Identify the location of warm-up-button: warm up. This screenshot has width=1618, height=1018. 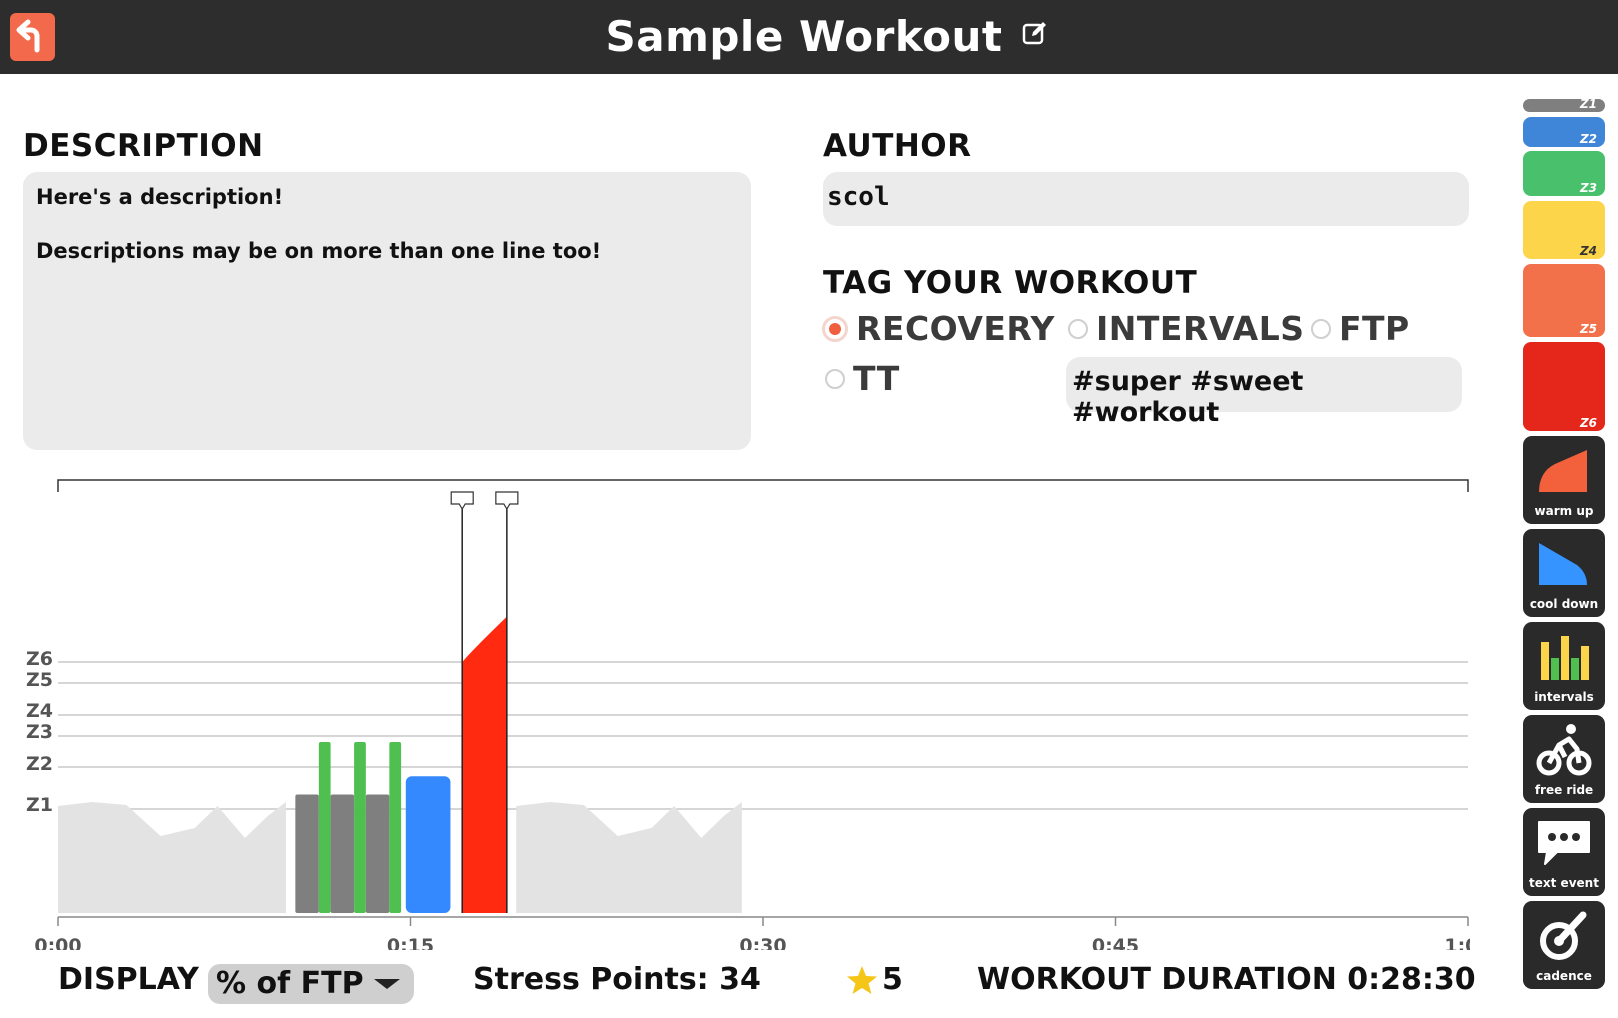
(1564, 480).